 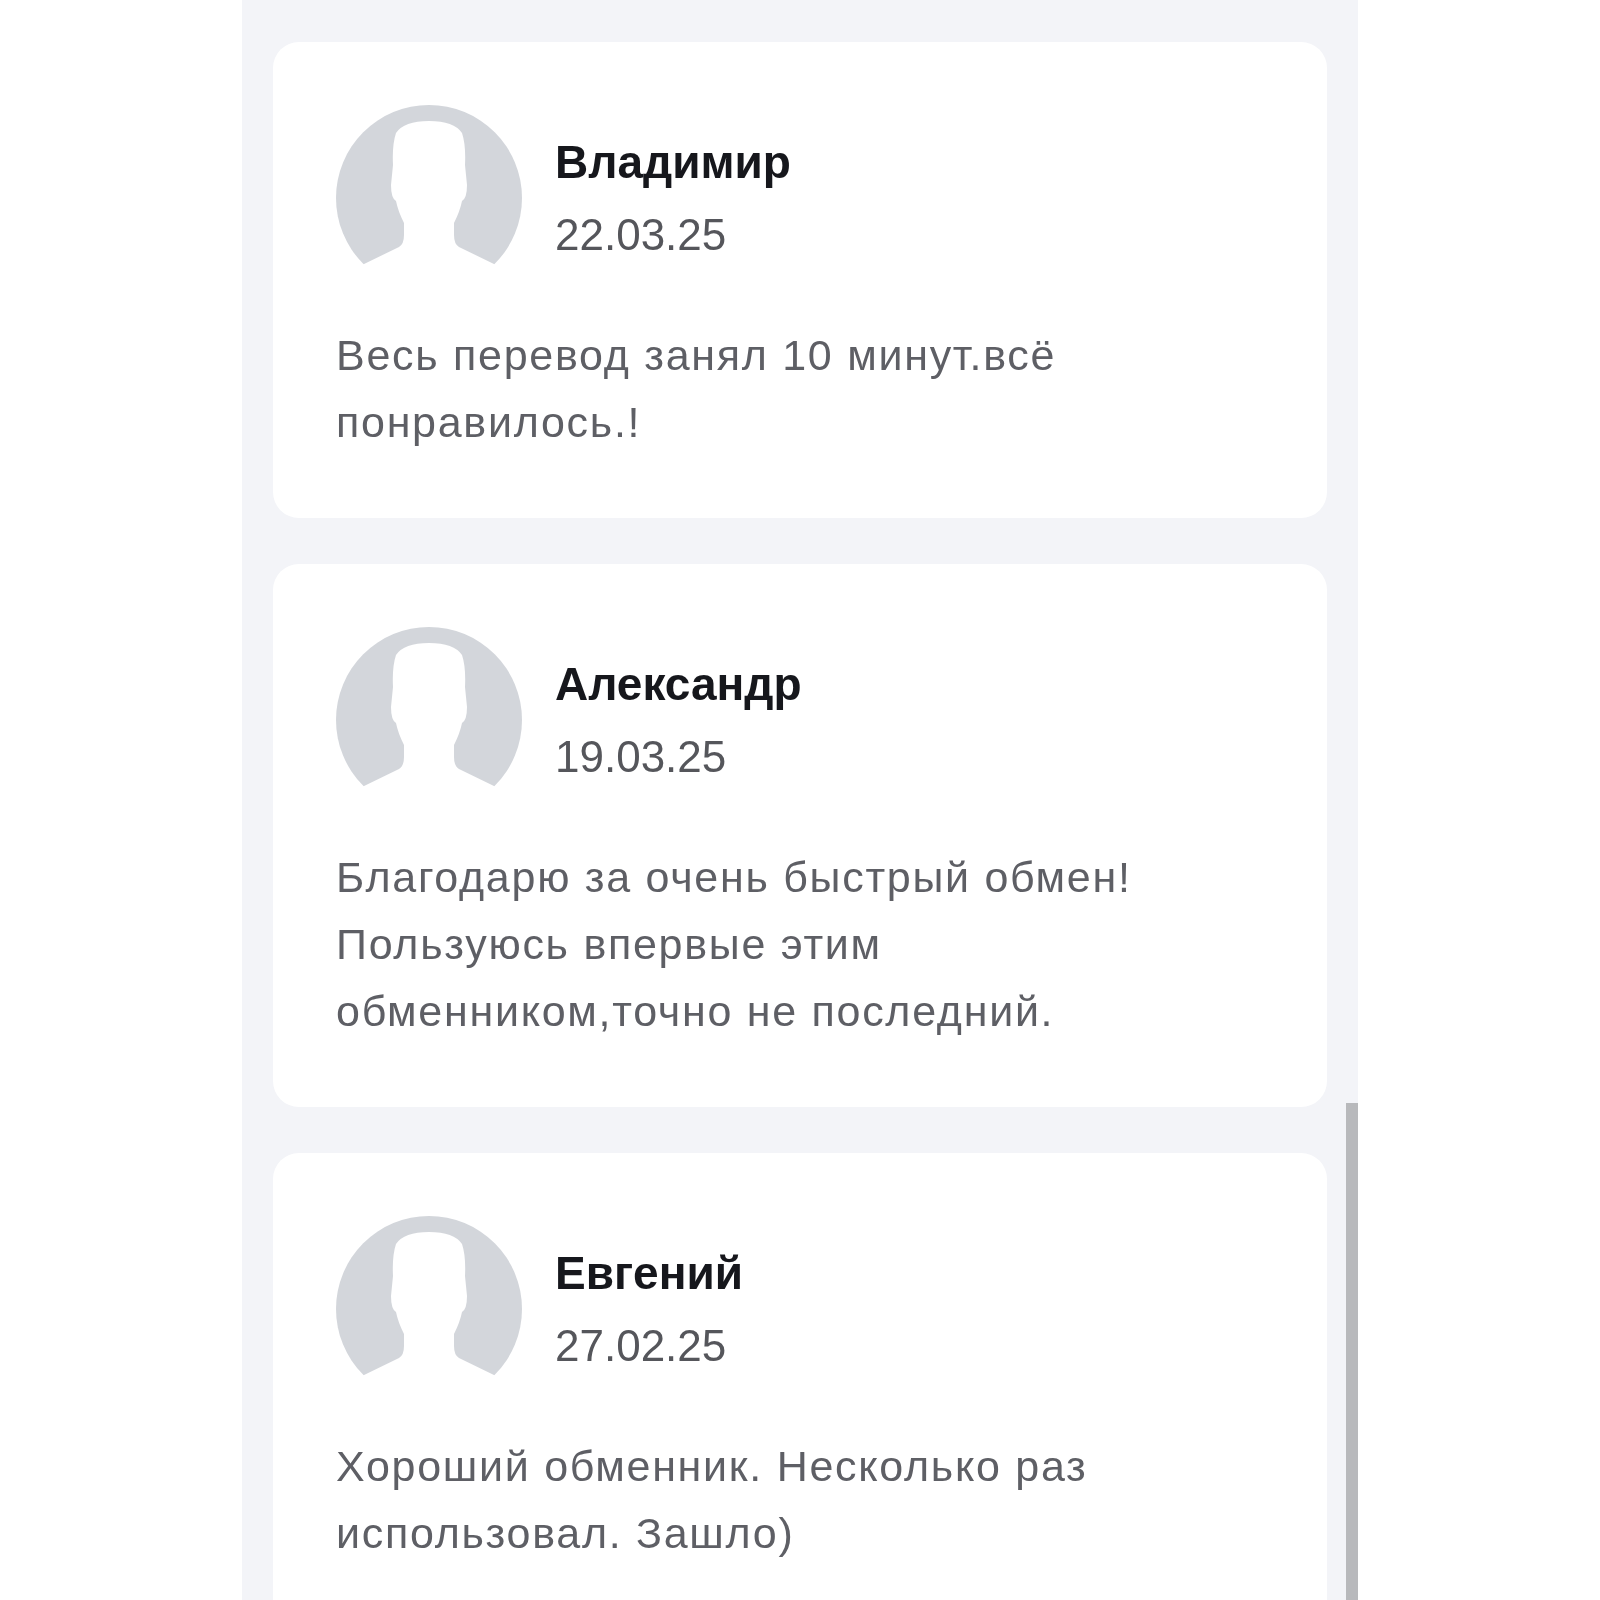 What do you see at coordinates (641, 235) in the screenshot?
I see `review-date: 22.03.25` at bounding box center [641, 235].